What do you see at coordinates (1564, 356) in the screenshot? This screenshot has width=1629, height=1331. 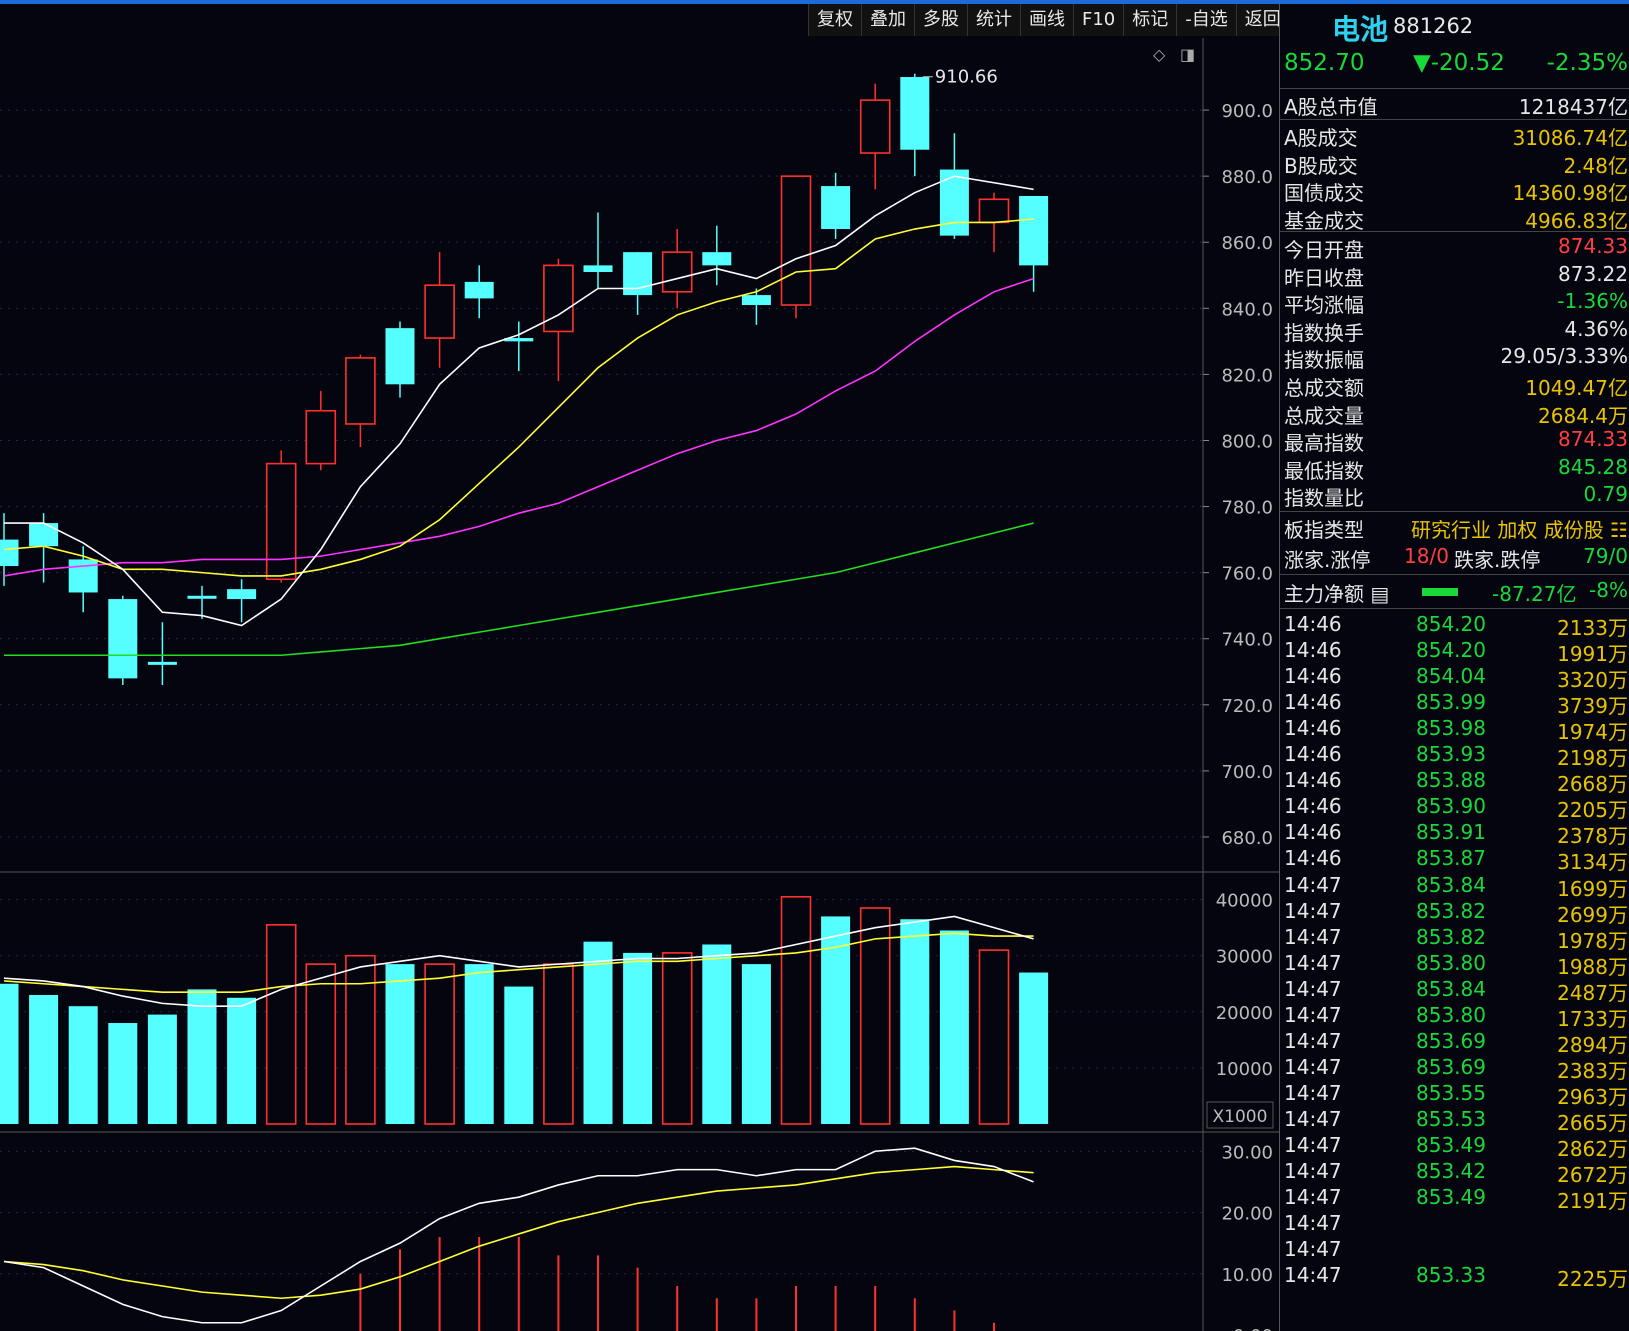 I see `stat-value: 29.05/3.33%` at bounding box center [1564, 356].